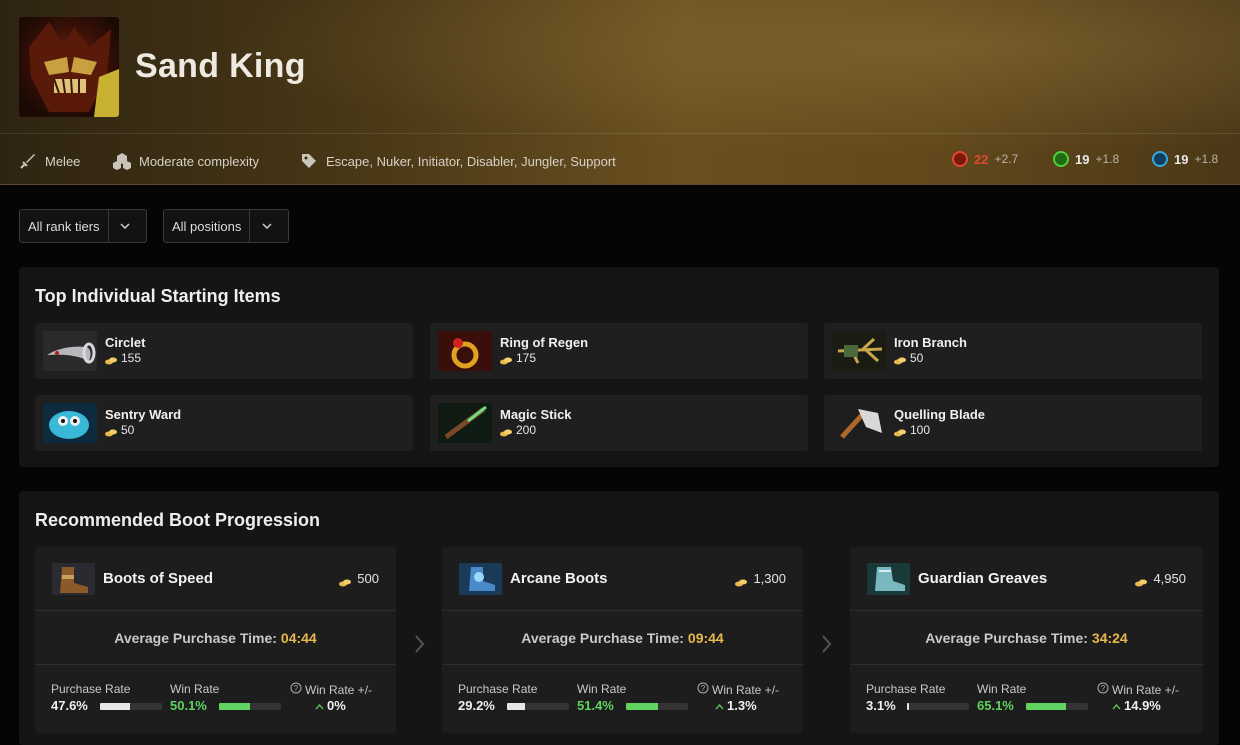 This screenshot has height=745, width=1240. I want to click on item-card-magic-stick: Magic Stick 200, so click(619, 423).